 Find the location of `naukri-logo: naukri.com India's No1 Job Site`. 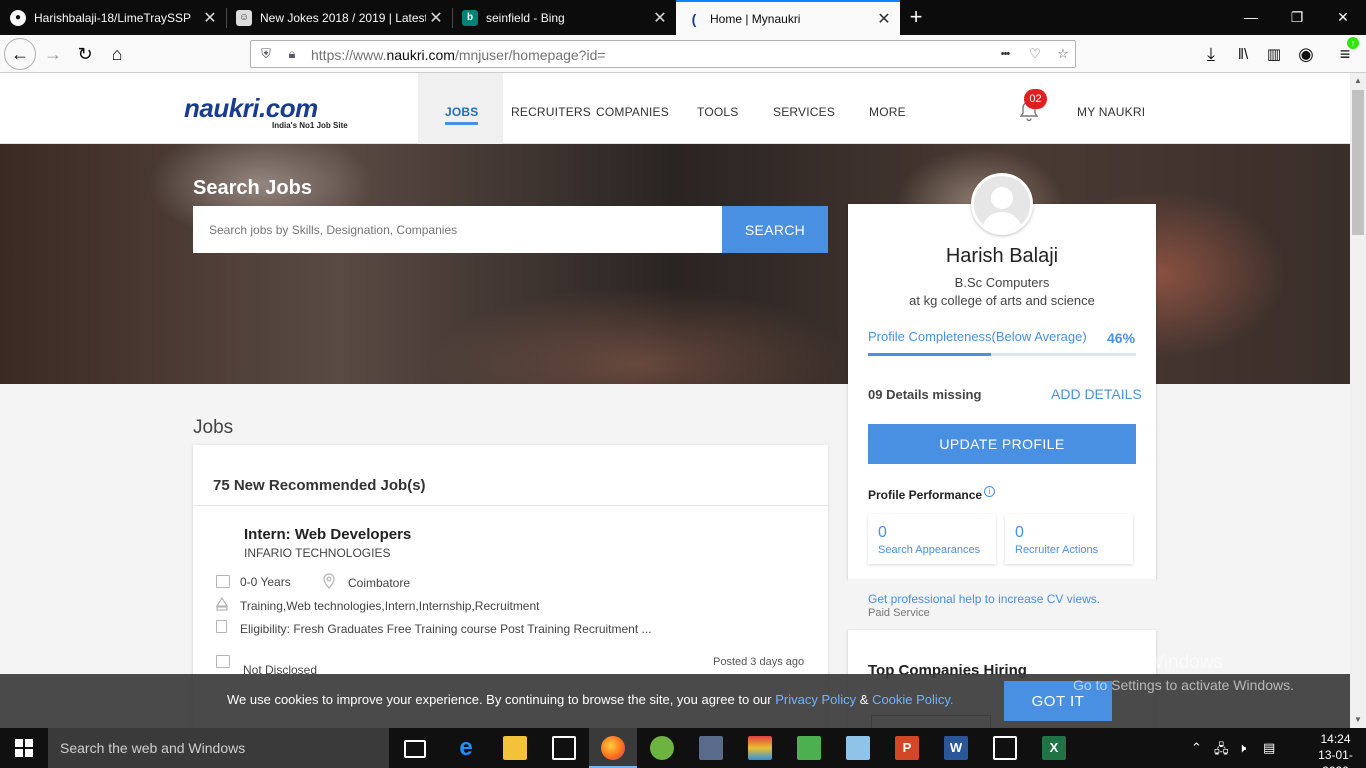

naukri-logo: naukri.com India's No1 Job Site is located at coordinates (266, 112).